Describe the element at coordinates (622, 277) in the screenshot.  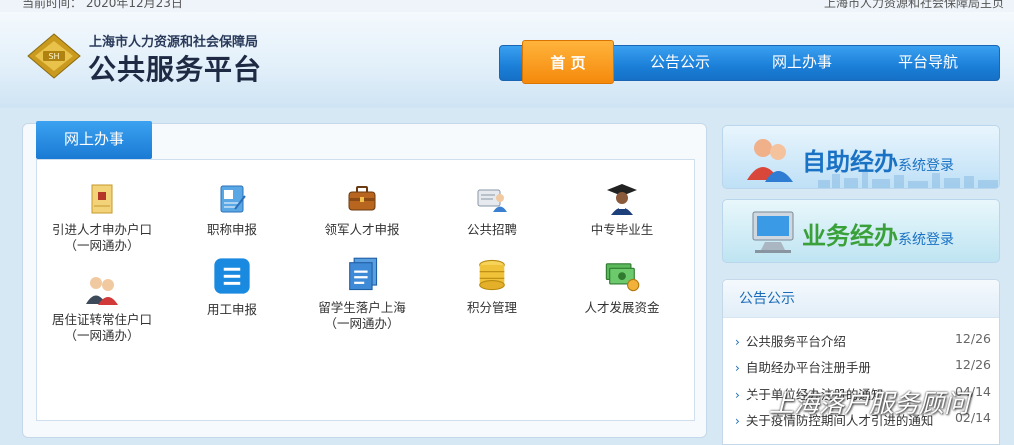
I see `money-icon` at that location.